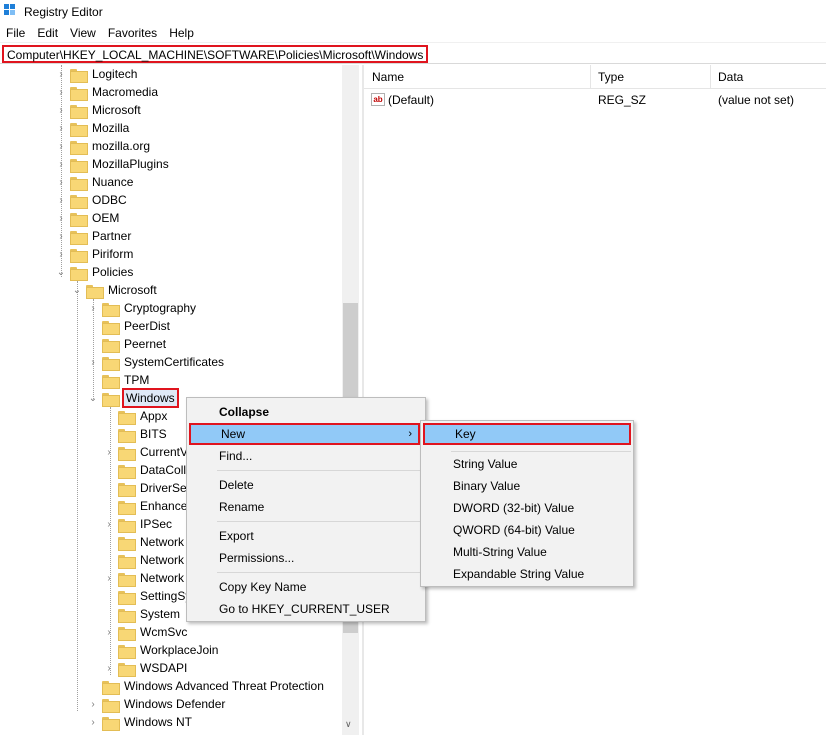 This screenshot has height=735, width=826. I want to click on tree-item: Windows Advanced Threat Protection, so click(207, 686).